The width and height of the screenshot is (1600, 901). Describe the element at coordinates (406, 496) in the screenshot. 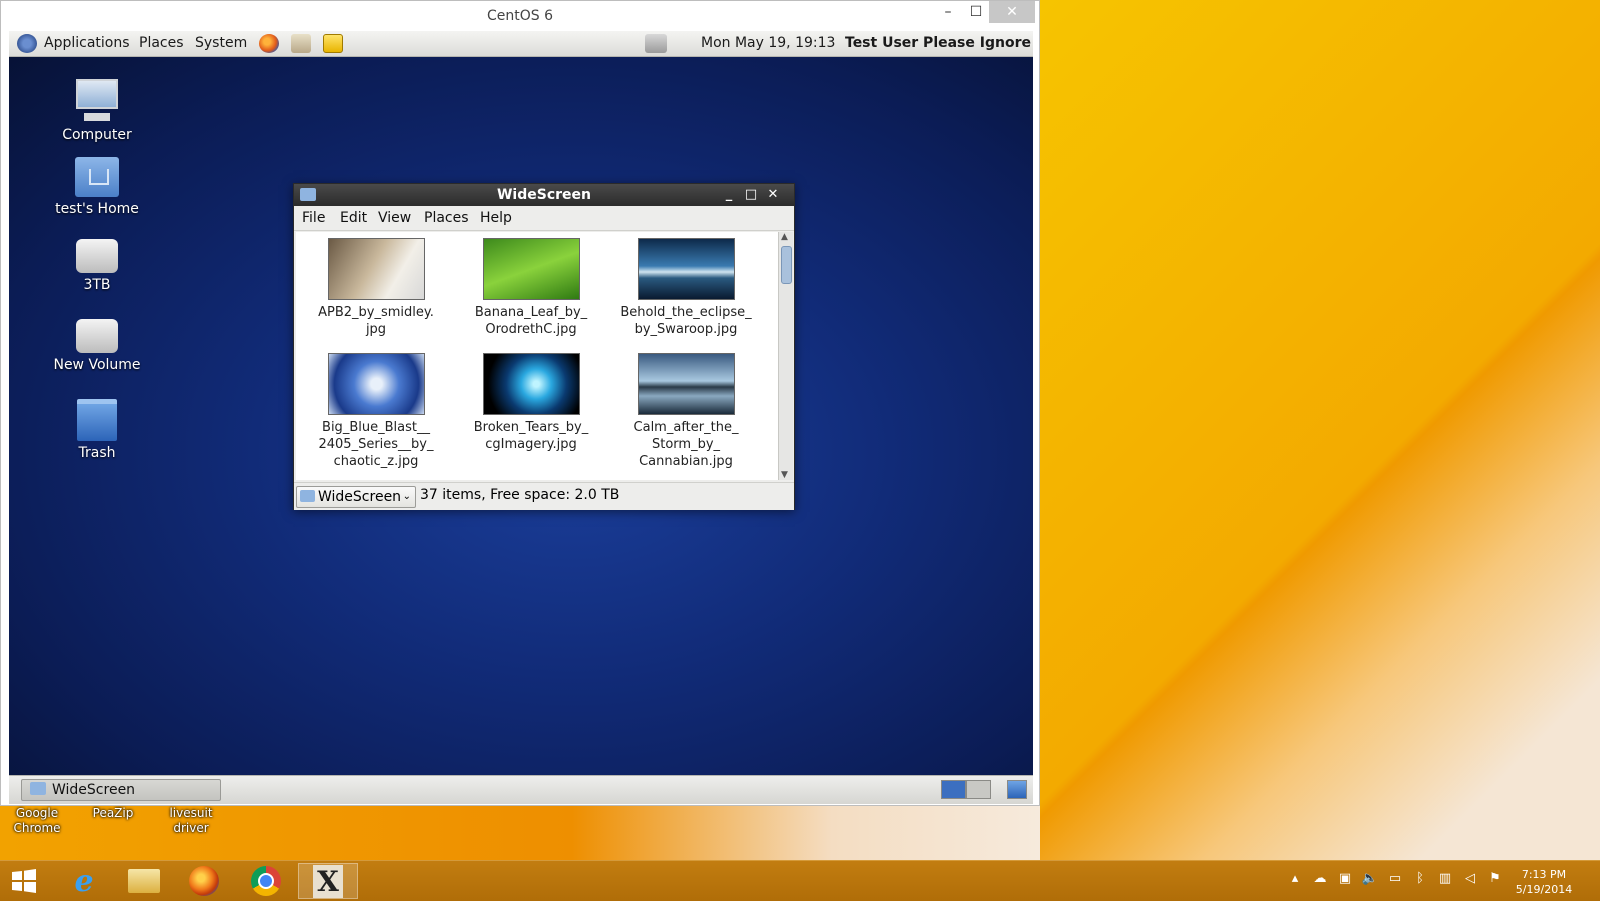

I see `chevron-down-icon: ⌄` at that location.